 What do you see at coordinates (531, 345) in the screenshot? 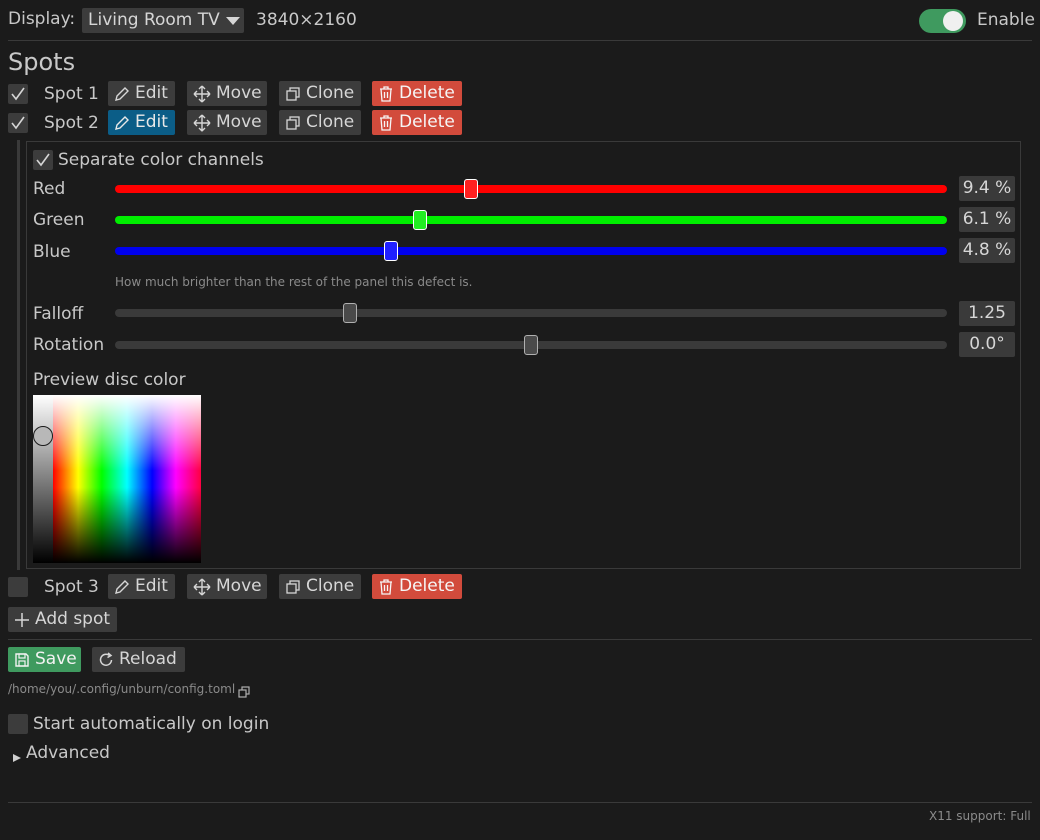
I see `rotation-slider-handle` at bounding box center [531, 345].